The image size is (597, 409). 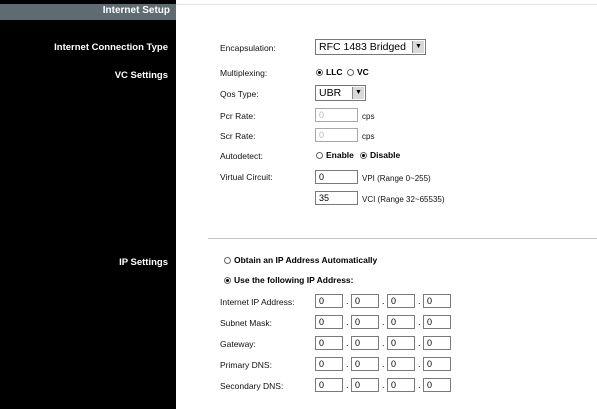 I want to click on gateway-octet-4: 0, so click(x=437, y=343).